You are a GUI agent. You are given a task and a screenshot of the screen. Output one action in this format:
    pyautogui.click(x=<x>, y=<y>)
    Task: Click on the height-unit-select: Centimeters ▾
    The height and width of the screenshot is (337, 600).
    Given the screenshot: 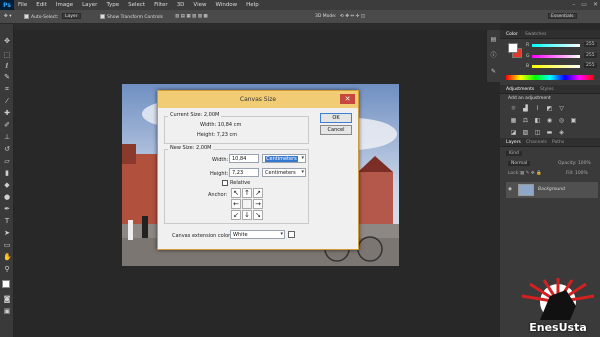 What is the action you would take?
    pyautogui.click(x=284, y=172)
    